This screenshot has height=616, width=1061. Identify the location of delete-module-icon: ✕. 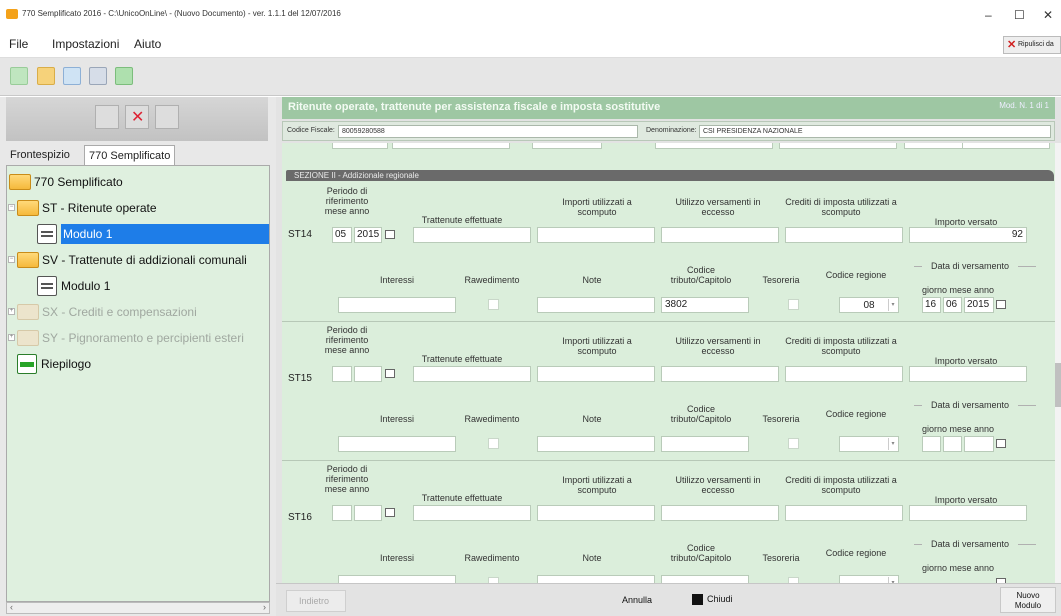
(137, 117).